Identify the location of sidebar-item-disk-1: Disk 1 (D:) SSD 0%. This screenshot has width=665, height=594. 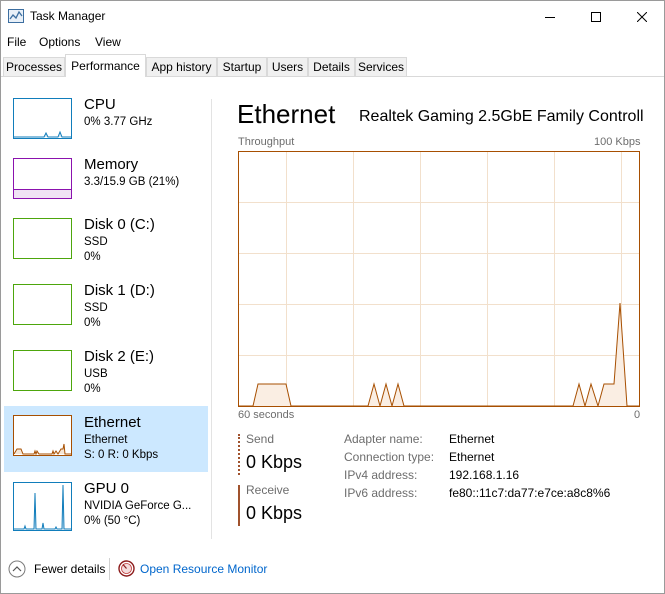
(106, 315).